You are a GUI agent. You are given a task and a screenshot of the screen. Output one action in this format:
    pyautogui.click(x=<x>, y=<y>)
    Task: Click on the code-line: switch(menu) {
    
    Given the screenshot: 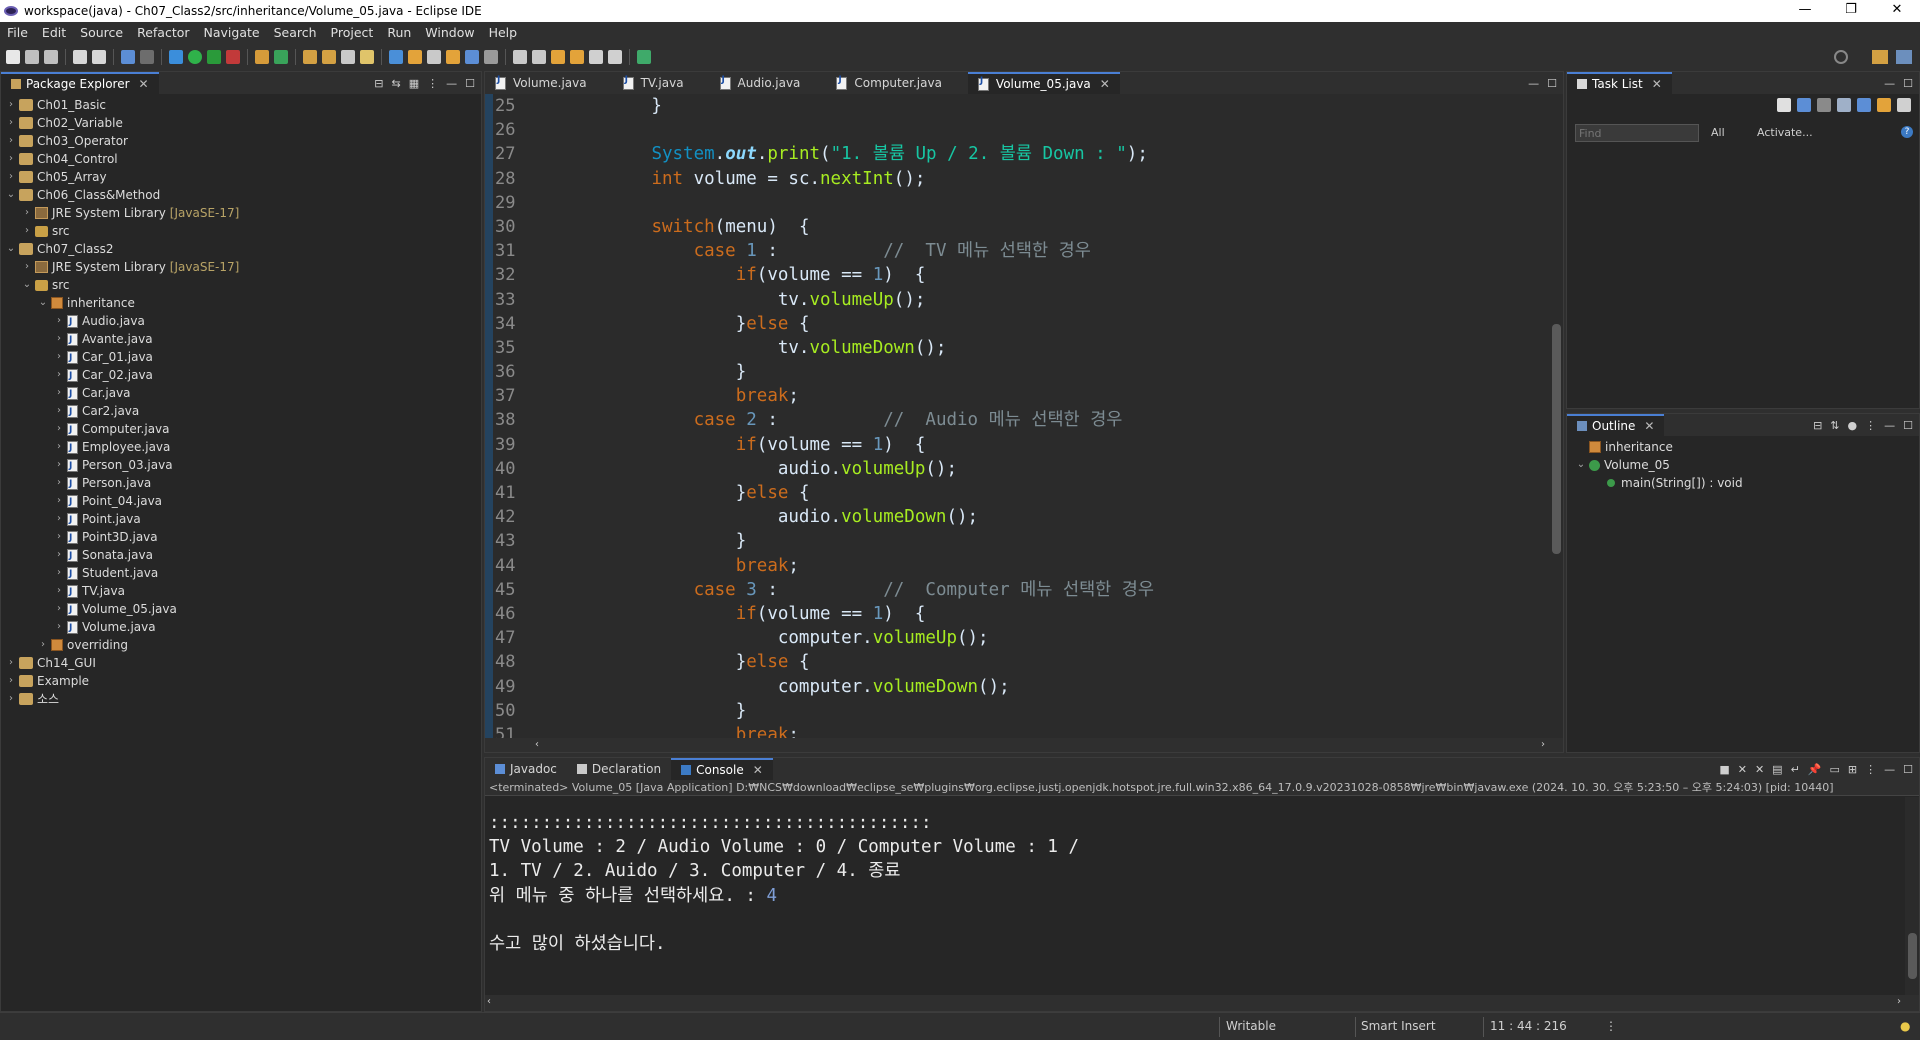 What is the action you would take?
    pyautogui.click(x=1037, y=227)
    